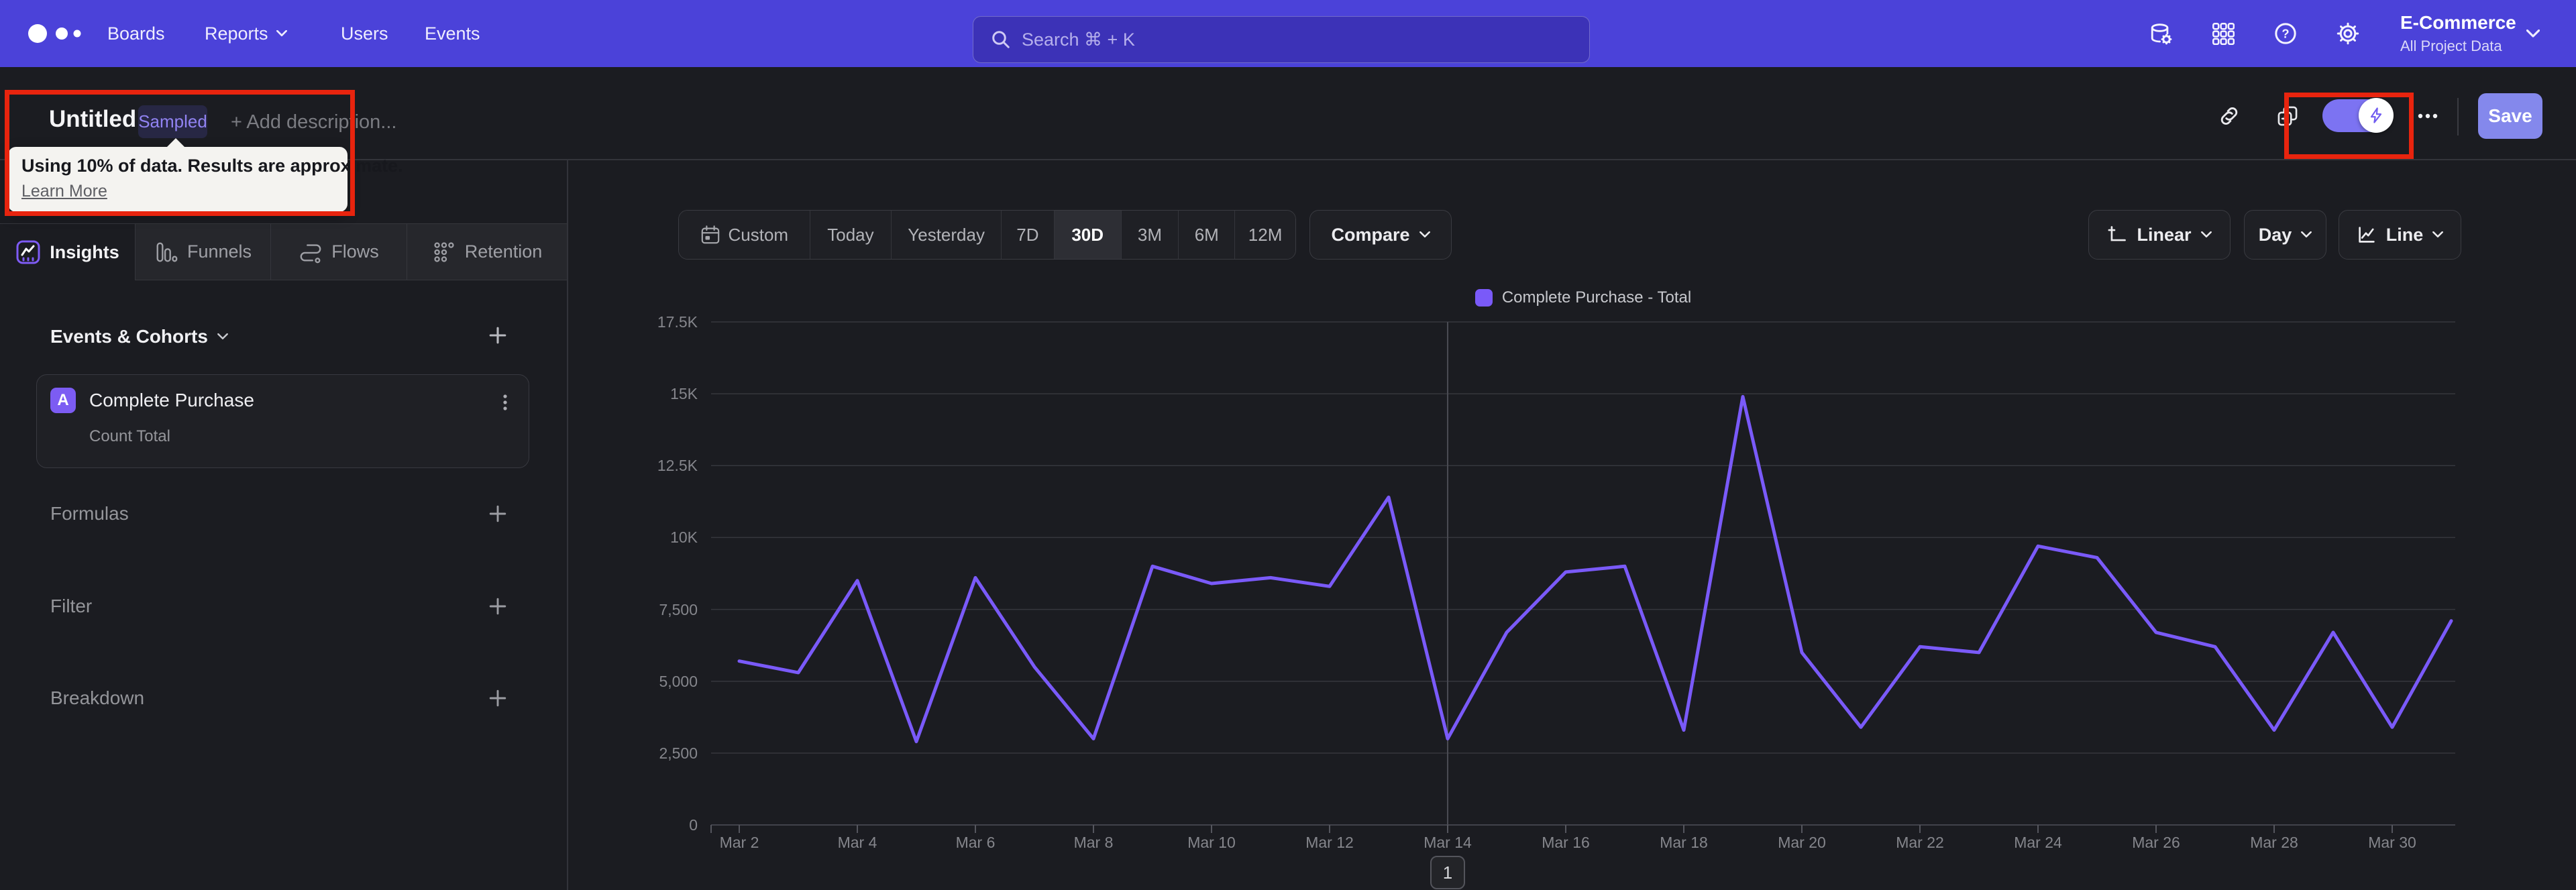  I want to click on chart-type-label: Line, so click(2404, 234).